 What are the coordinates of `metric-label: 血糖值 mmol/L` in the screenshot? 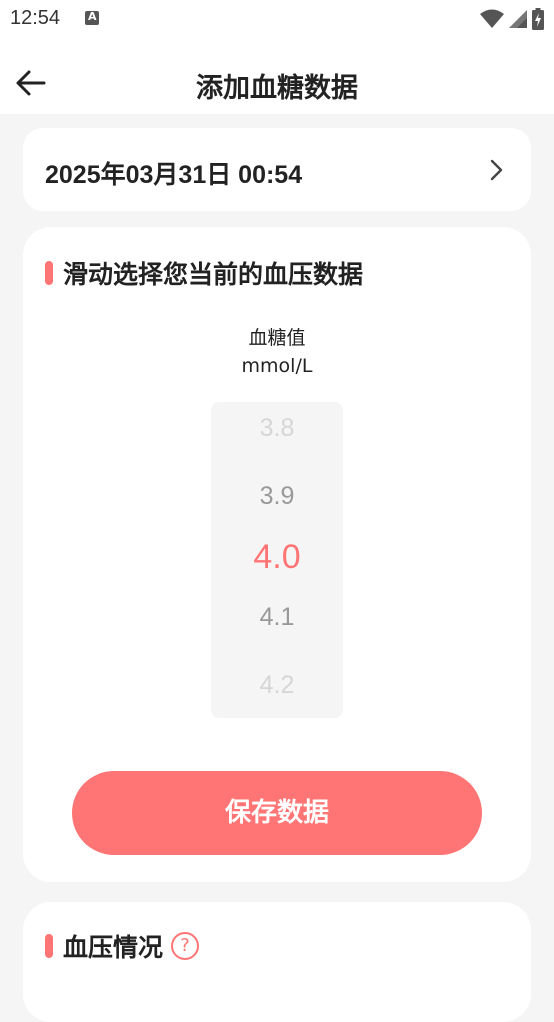 It's located at (277, 352).